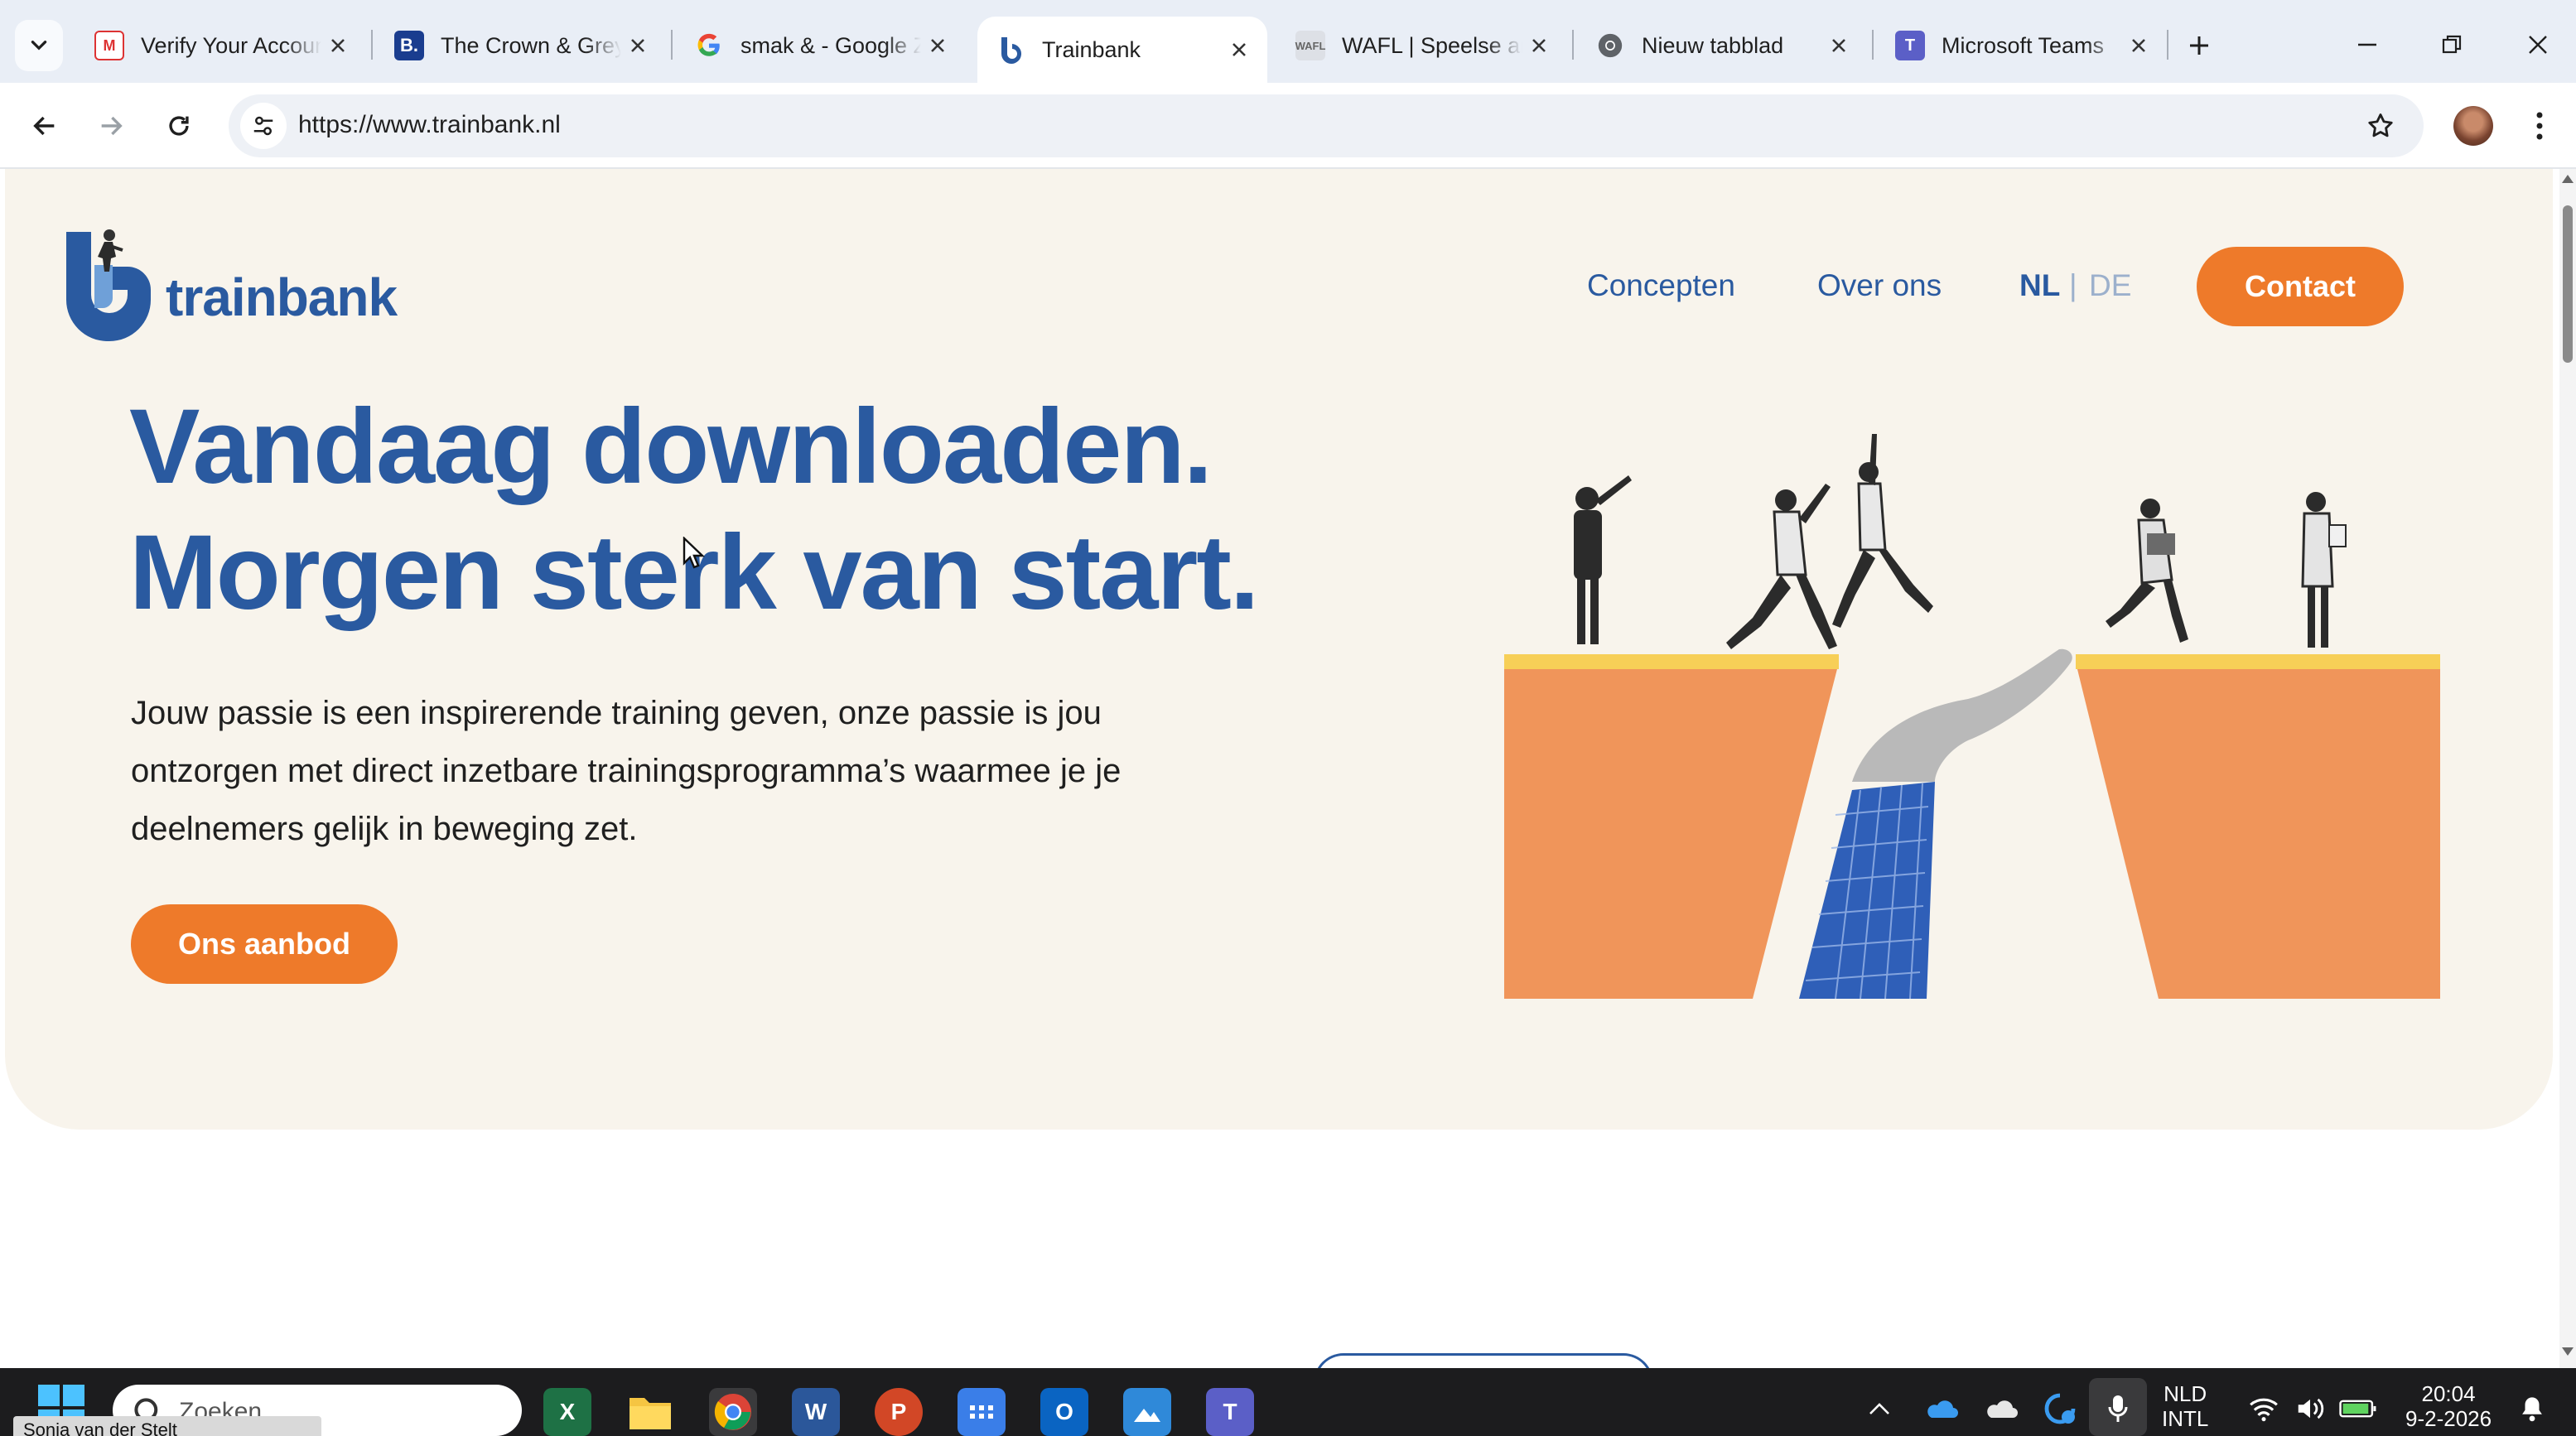  What do you see at coordinates (671, 447) in the screenshot?
I see `headline-line-1: Vandaag downloaden.` at bounding box center [671, 447].